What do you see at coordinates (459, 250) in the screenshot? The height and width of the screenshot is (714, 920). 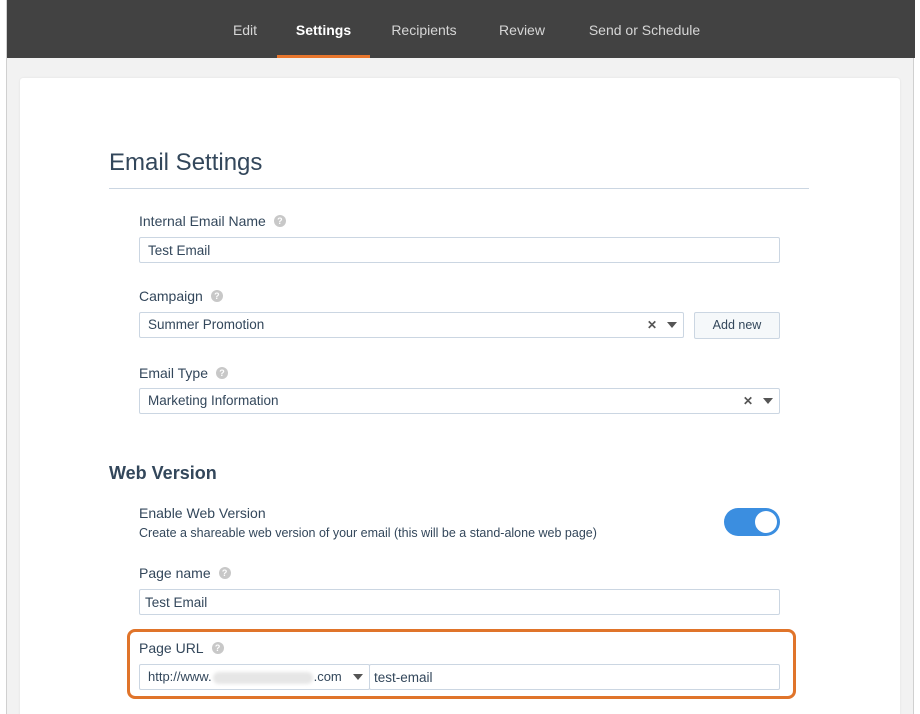 I see `internal-name-input` at bounding box center [459, 250].